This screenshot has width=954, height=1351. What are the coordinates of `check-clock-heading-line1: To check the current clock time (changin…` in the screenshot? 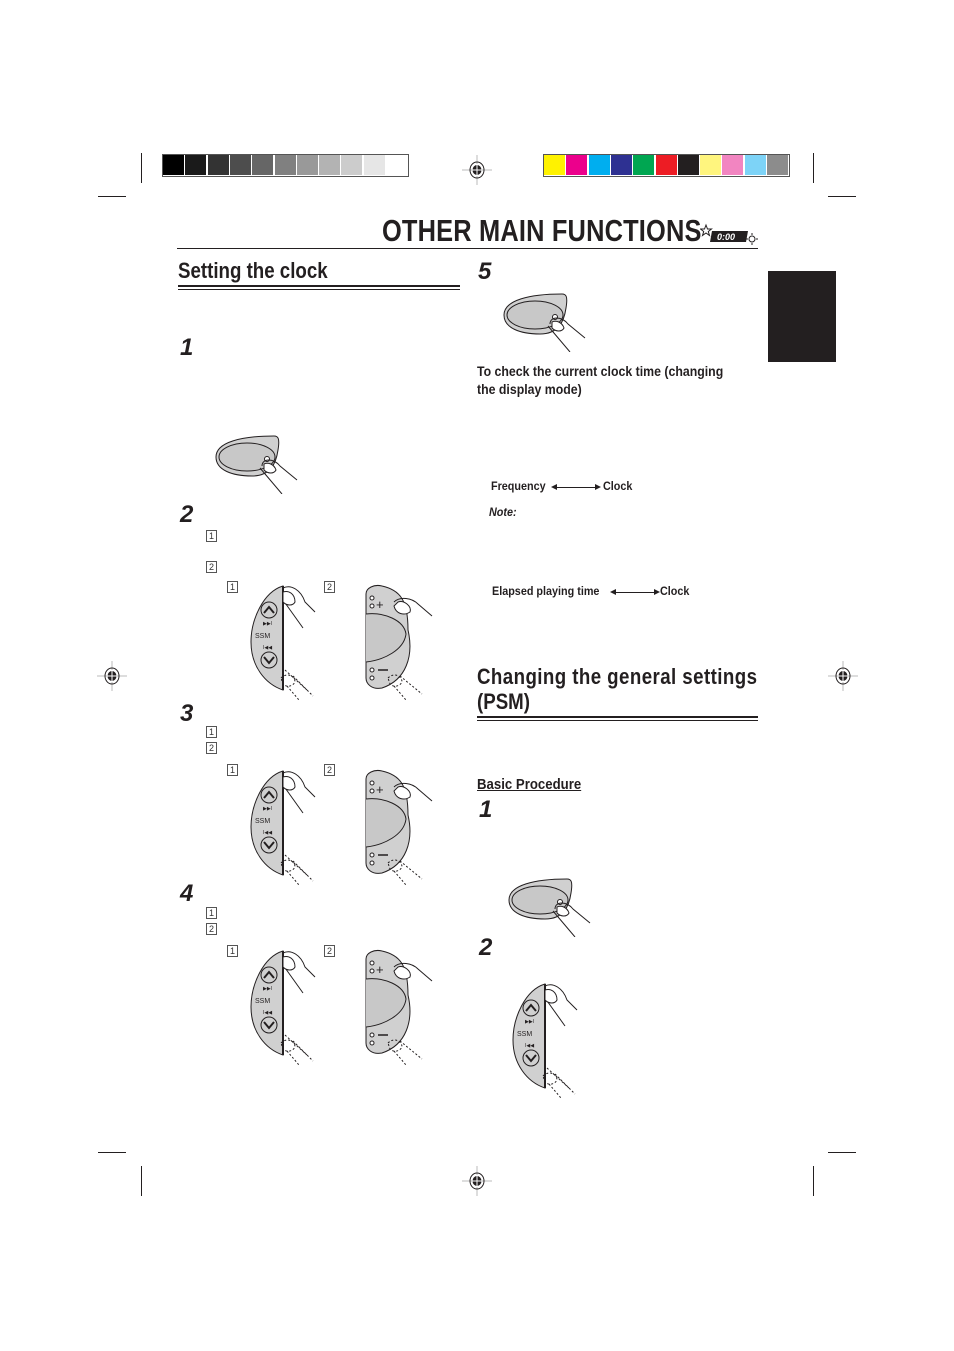 It's located at (600, 371).